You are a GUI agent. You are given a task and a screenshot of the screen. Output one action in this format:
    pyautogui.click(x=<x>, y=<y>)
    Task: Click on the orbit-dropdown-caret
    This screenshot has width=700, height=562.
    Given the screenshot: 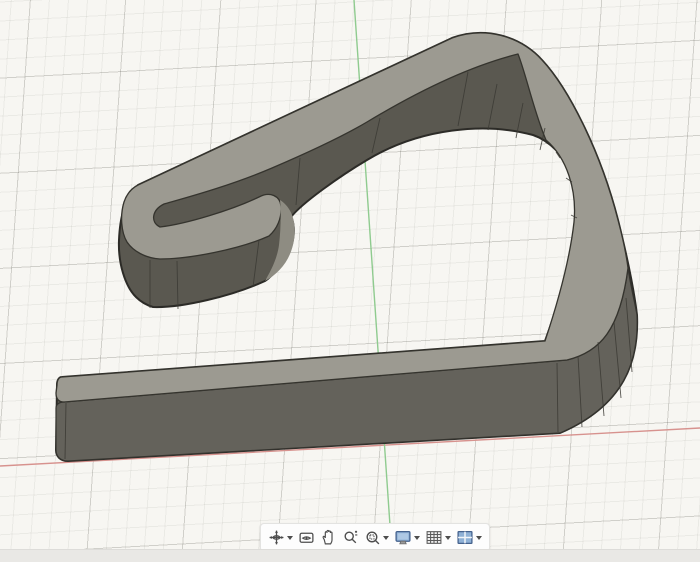 What is the action you would take?
    pyautogui.click(x=290, y=537)
    